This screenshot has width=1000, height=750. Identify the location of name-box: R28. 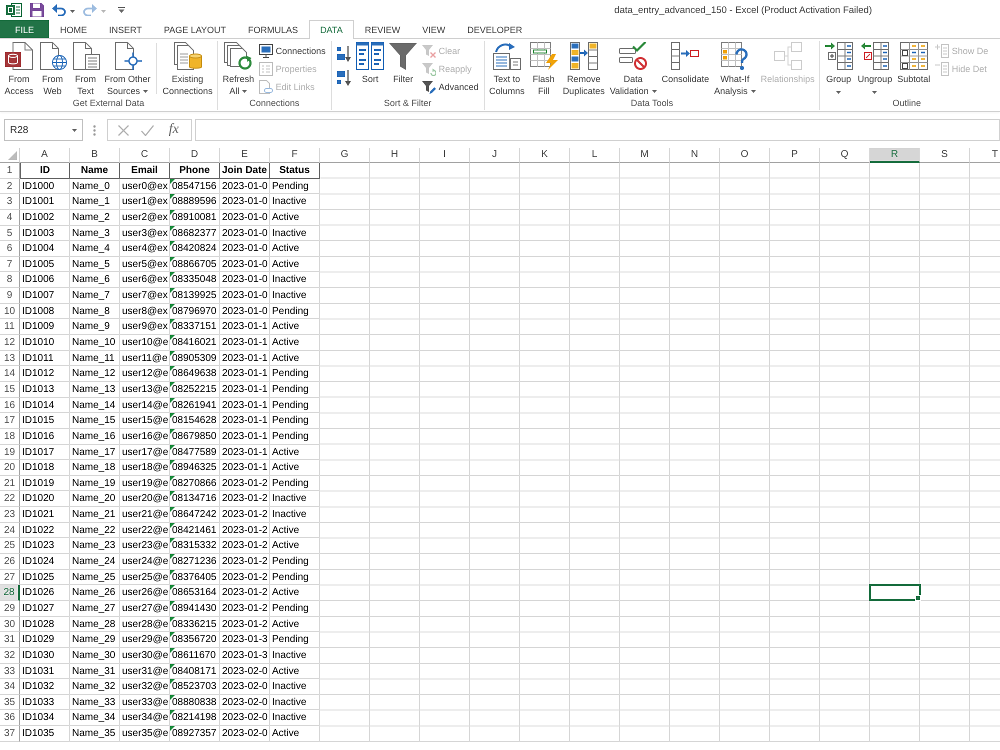
(43, 130).